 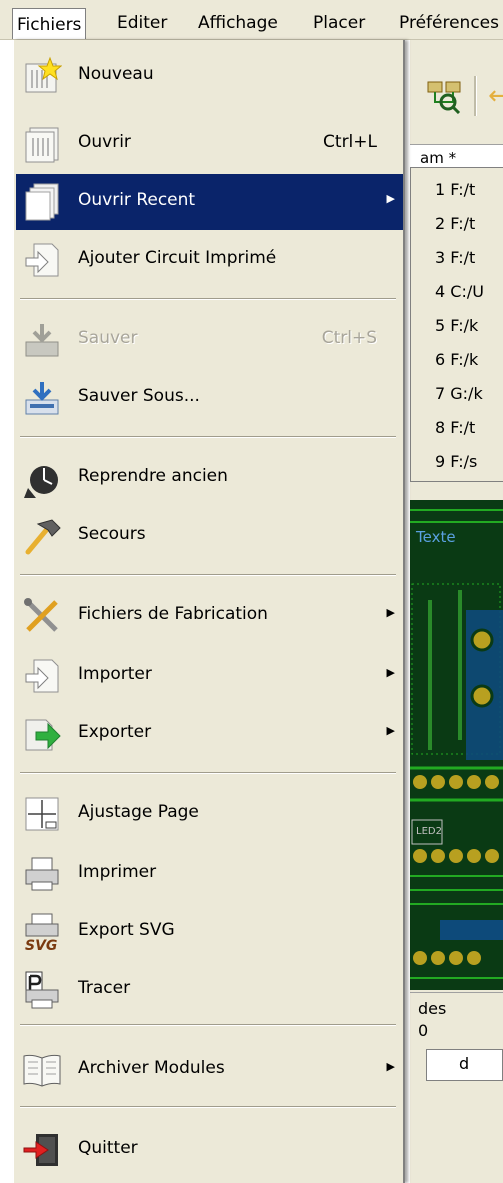 What do you see at coordinates (116, 74) in the screenshot?
I see `menu-item-label: Nouveau` at bounding box center [116, 74].